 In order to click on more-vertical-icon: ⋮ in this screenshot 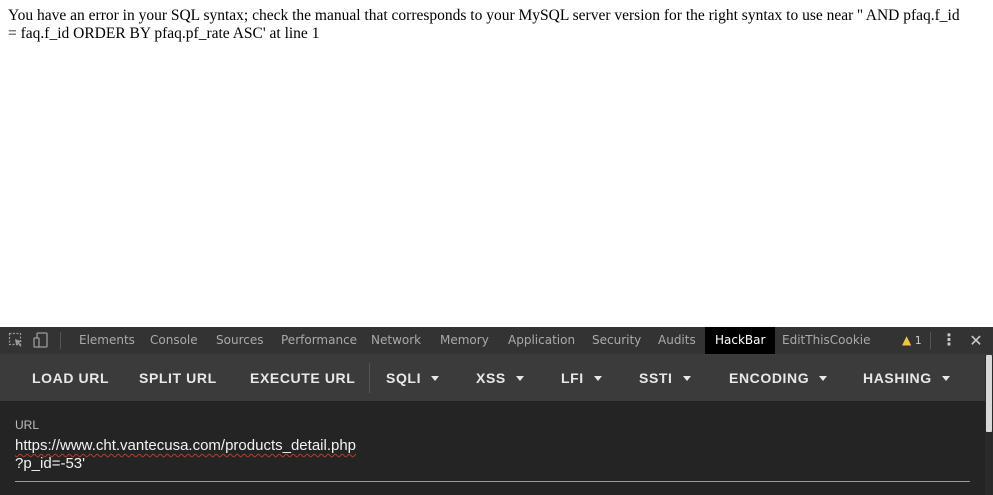, I will do `click(949, 340)`.